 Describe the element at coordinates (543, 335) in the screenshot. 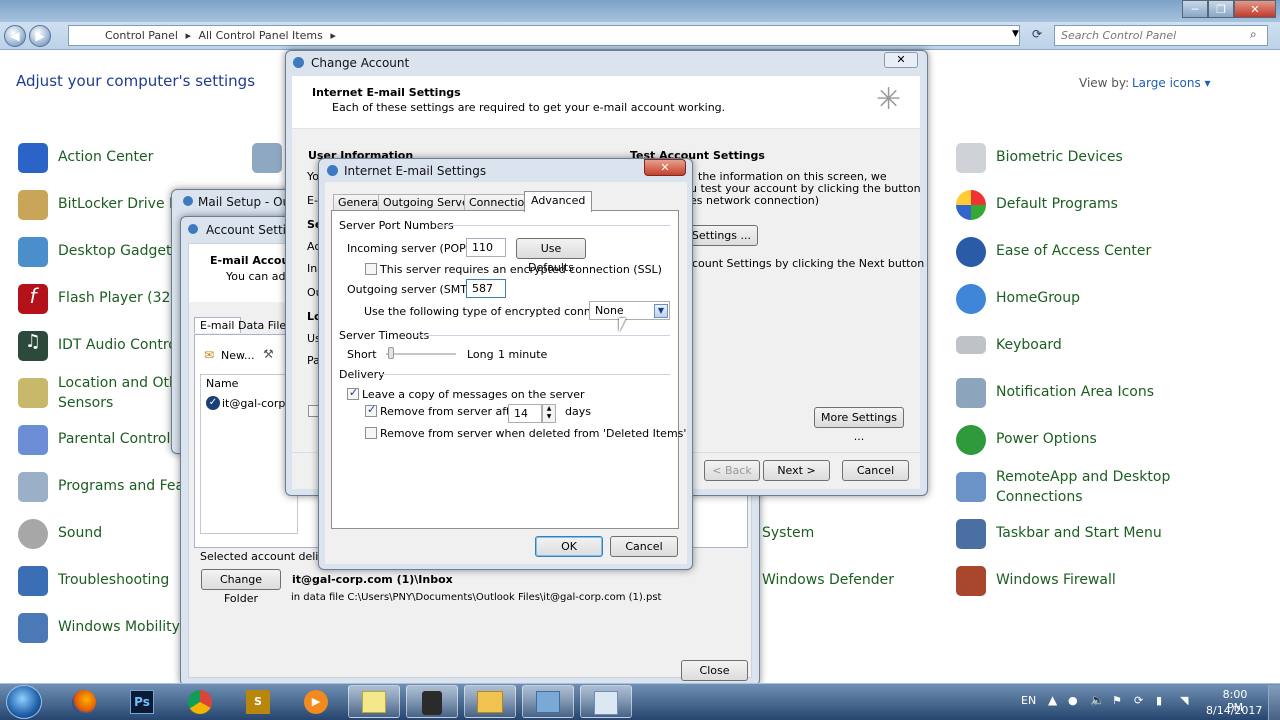

I see `section-divider` at that location.